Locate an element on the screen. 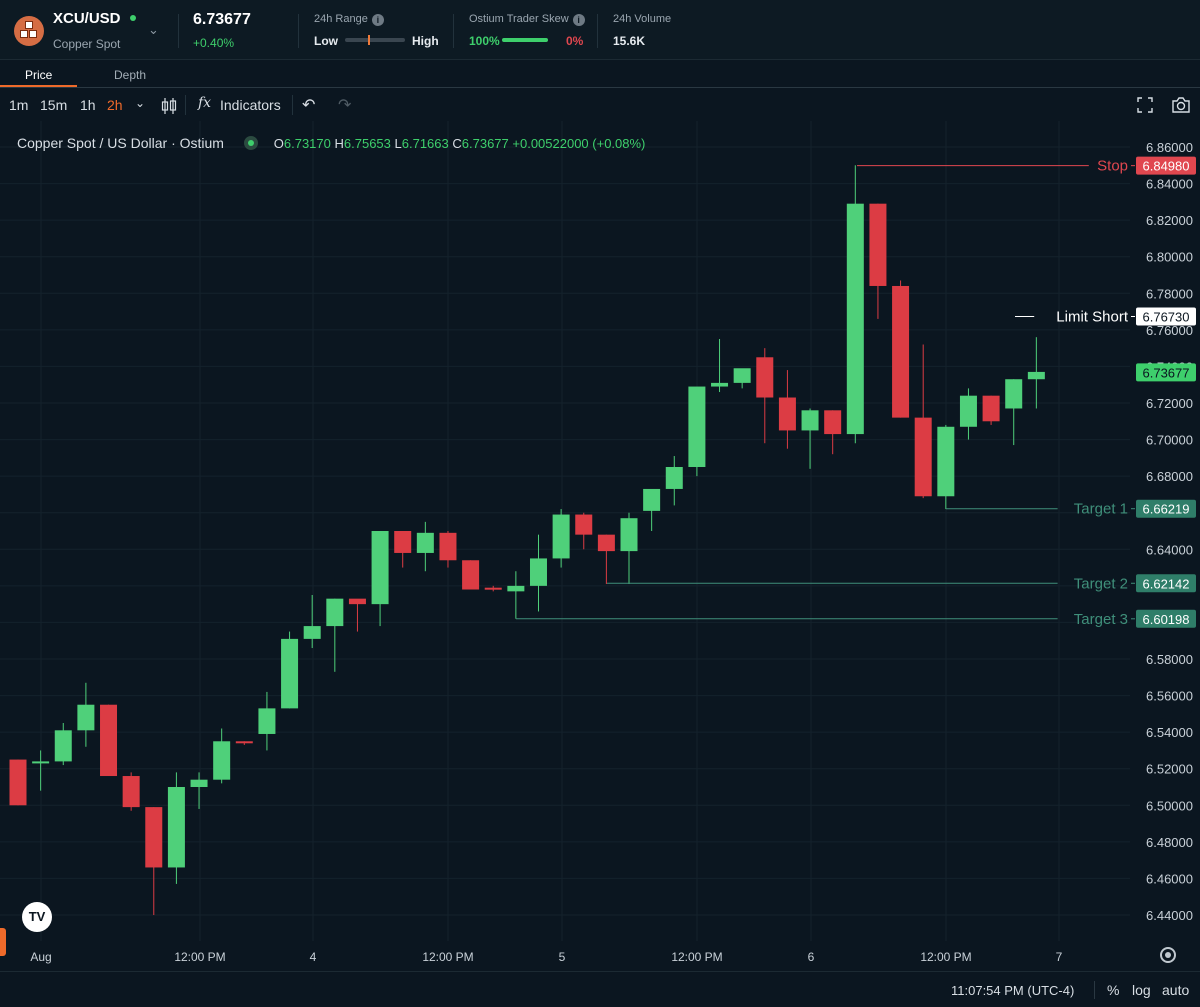  legend-change: +0.00522000 (+0.08%) is located at coordinates (579, 143).